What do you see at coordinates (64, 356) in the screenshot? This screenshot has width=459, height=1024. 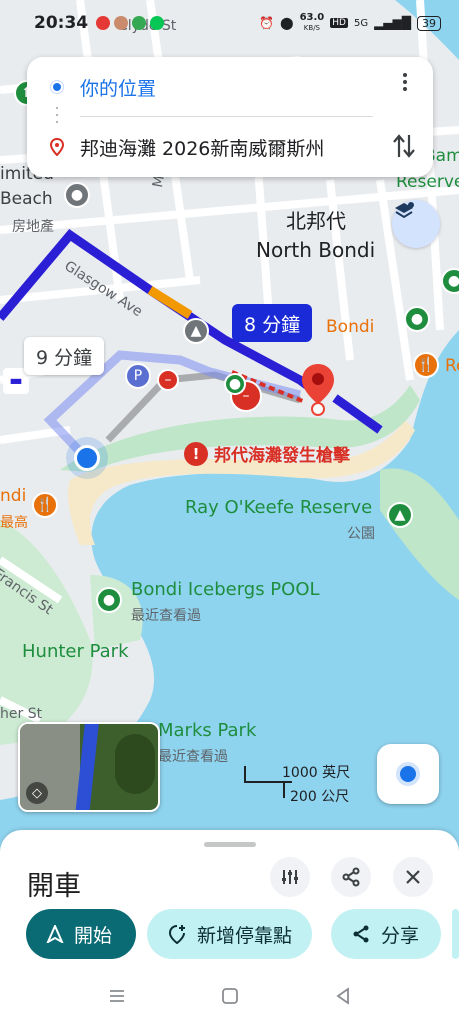 I see `route-duration-alt: 9 分鐘` at bounding box center [64, 356].